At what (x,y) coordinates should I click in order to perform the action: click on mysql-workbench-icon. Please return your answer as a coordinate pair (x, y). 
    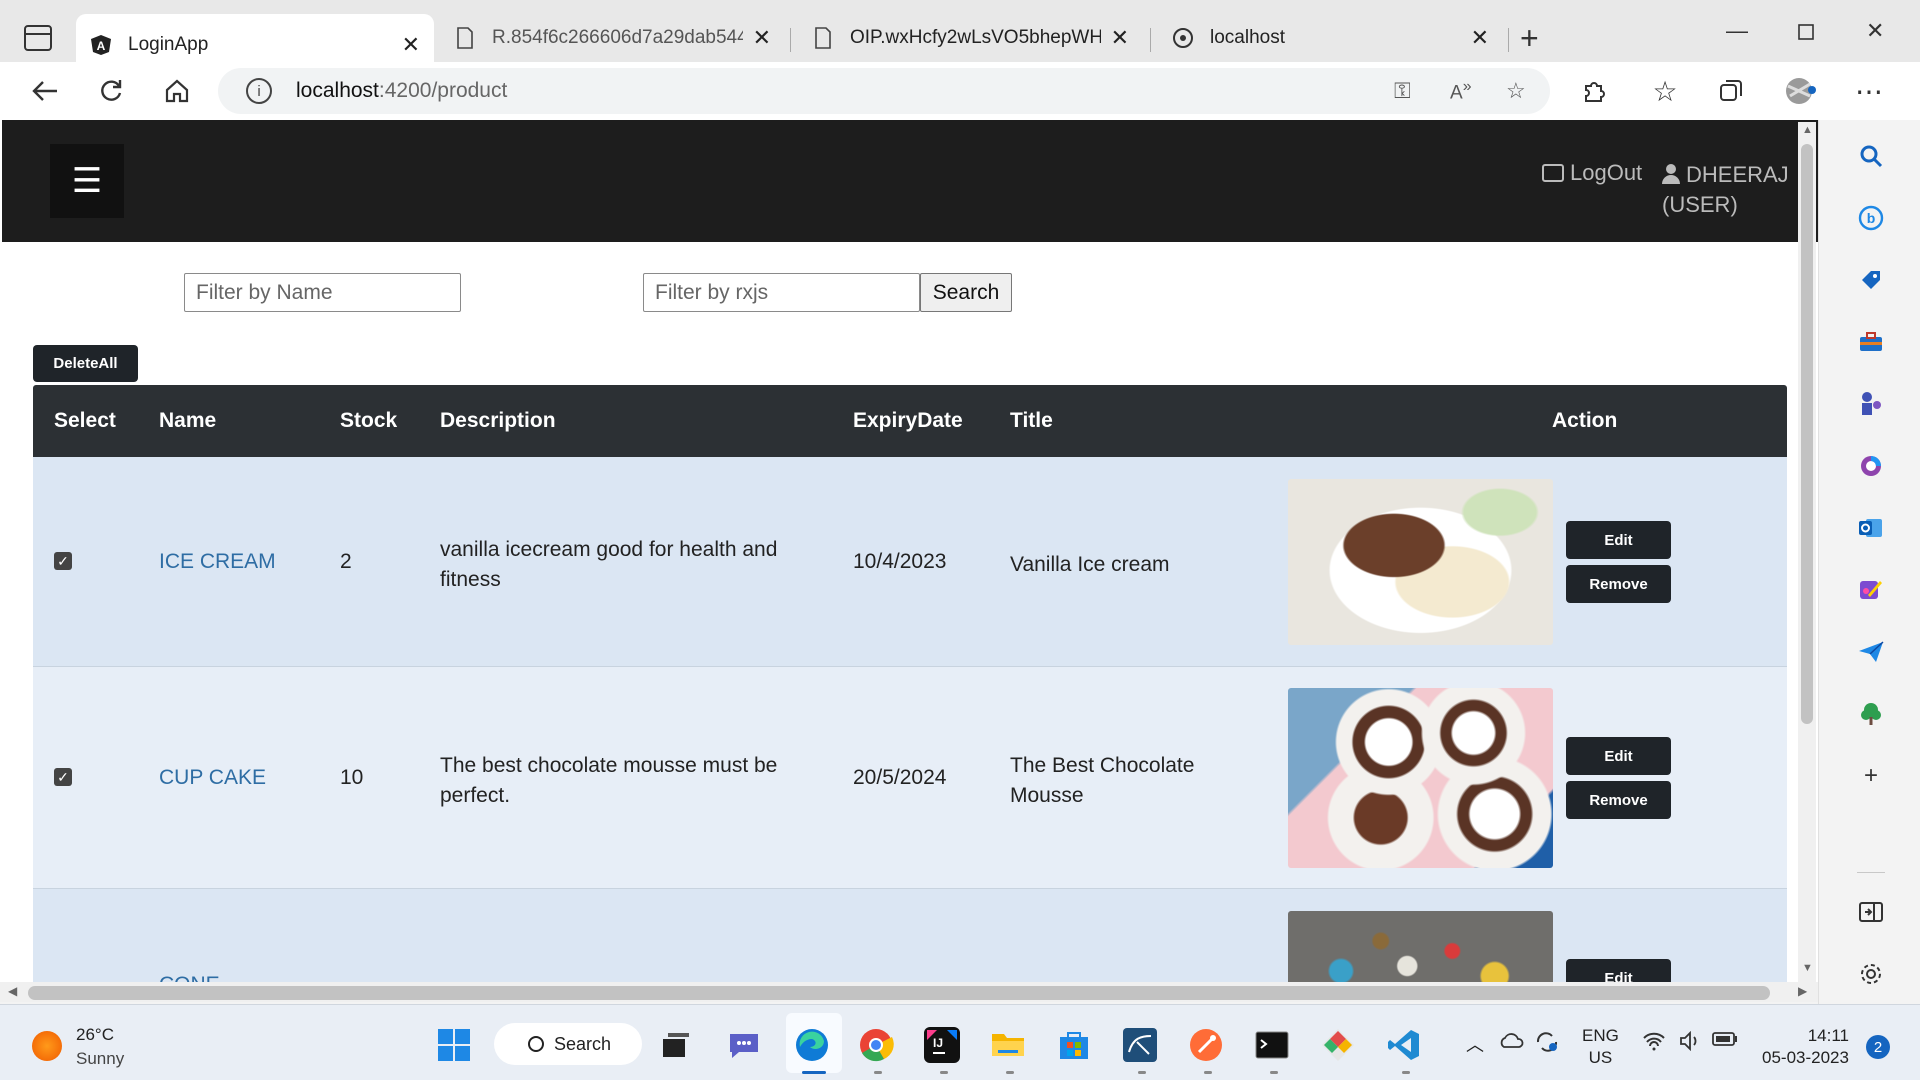
    Looking at the image, I should click on (1140, 1045).